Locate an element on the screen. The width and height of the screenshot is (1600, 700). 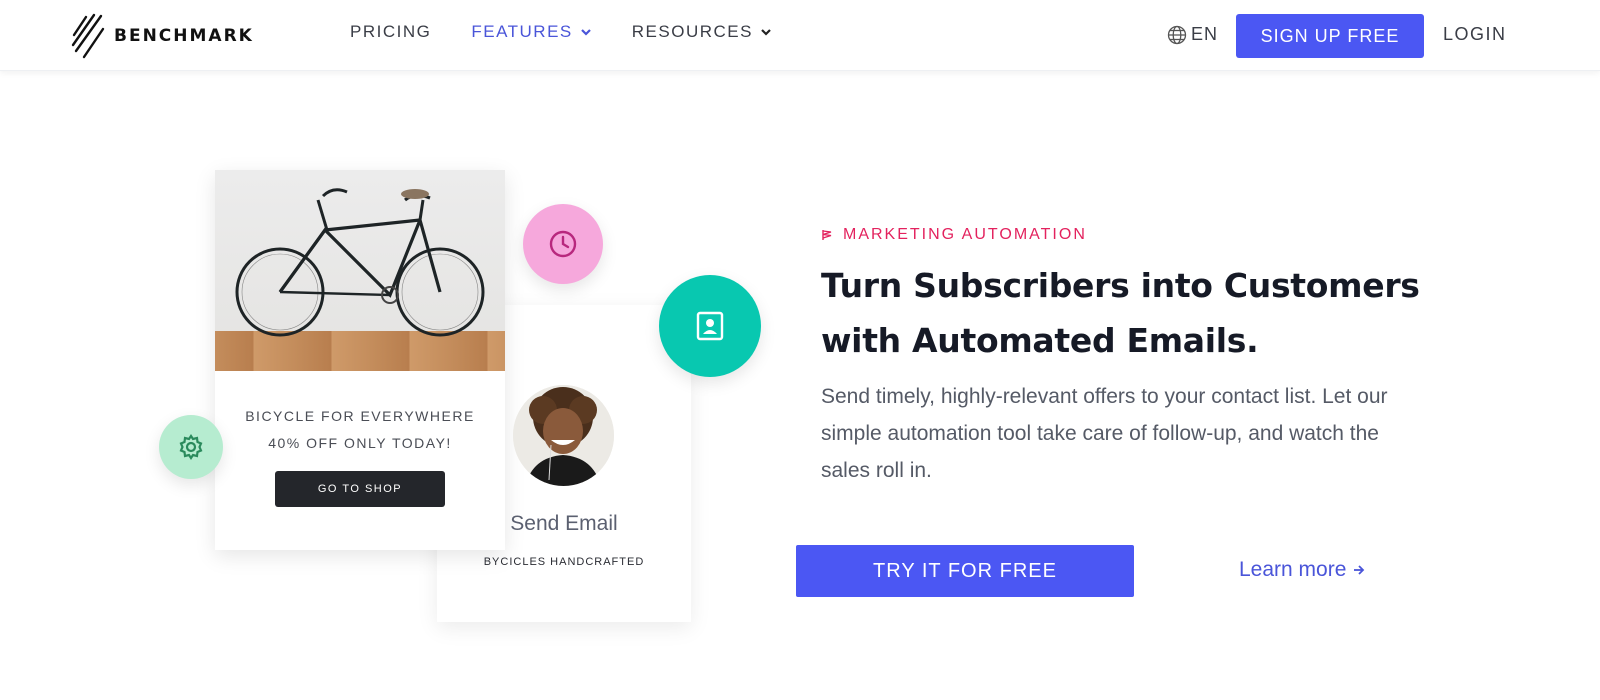
clock-badge is located at coordinates (563, 244).